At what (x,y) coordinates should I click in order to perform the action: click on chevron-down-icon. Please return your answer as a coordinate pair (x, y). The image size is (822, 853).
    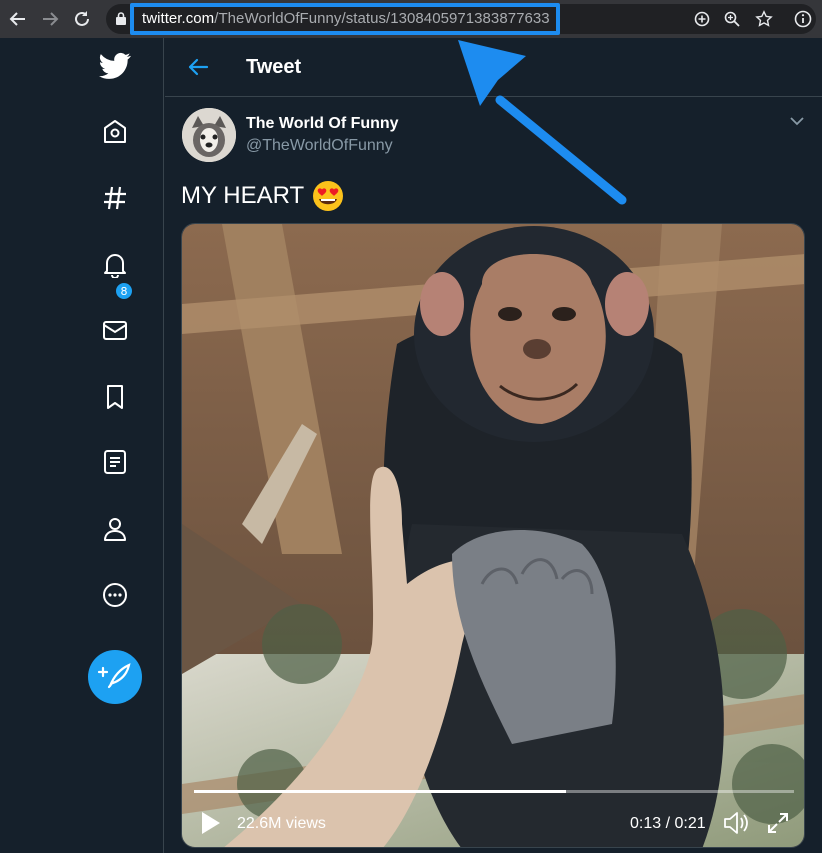
    Looking at the image, I should click on (797, 121).